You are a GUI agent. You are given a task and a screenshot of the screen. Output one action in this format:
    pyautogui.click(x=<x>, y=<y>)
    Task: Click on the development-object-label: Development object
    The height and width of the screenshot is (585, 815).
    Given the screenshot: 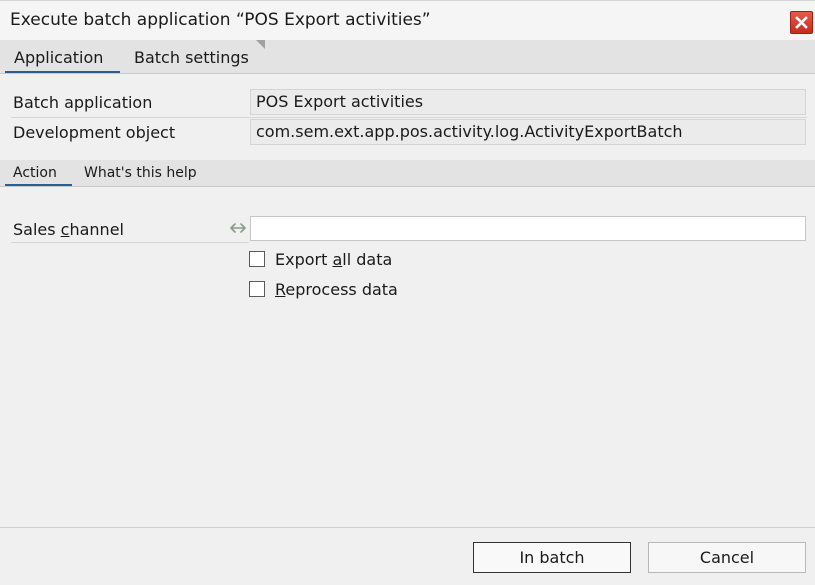 What is the action you would take?
    pyautogui.click(x=94, y=132)
    